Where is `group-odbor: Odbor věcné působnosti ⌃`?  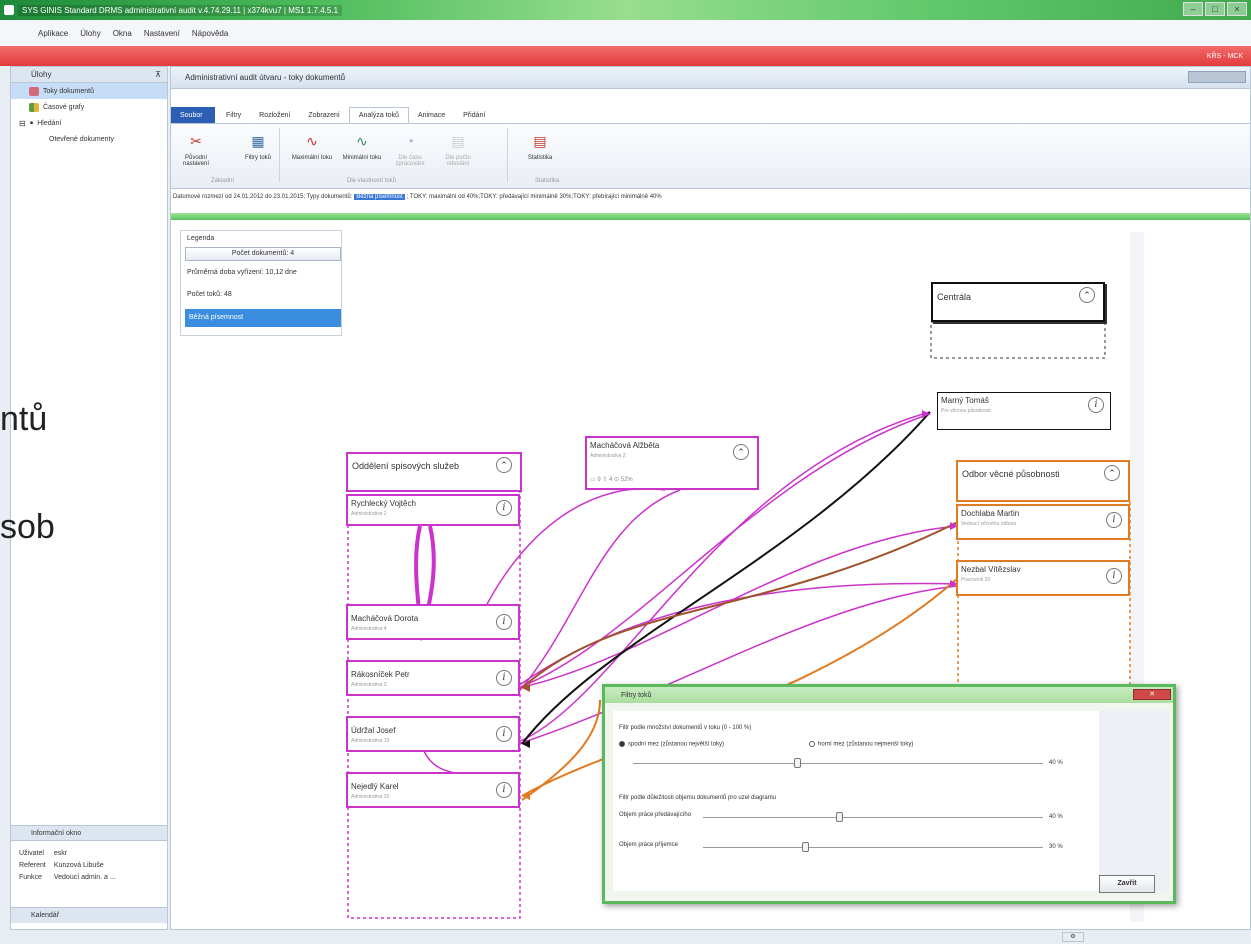 group-odbor: Odbor věcné působnosti ⌃ is located at coordinates (1043, 481).